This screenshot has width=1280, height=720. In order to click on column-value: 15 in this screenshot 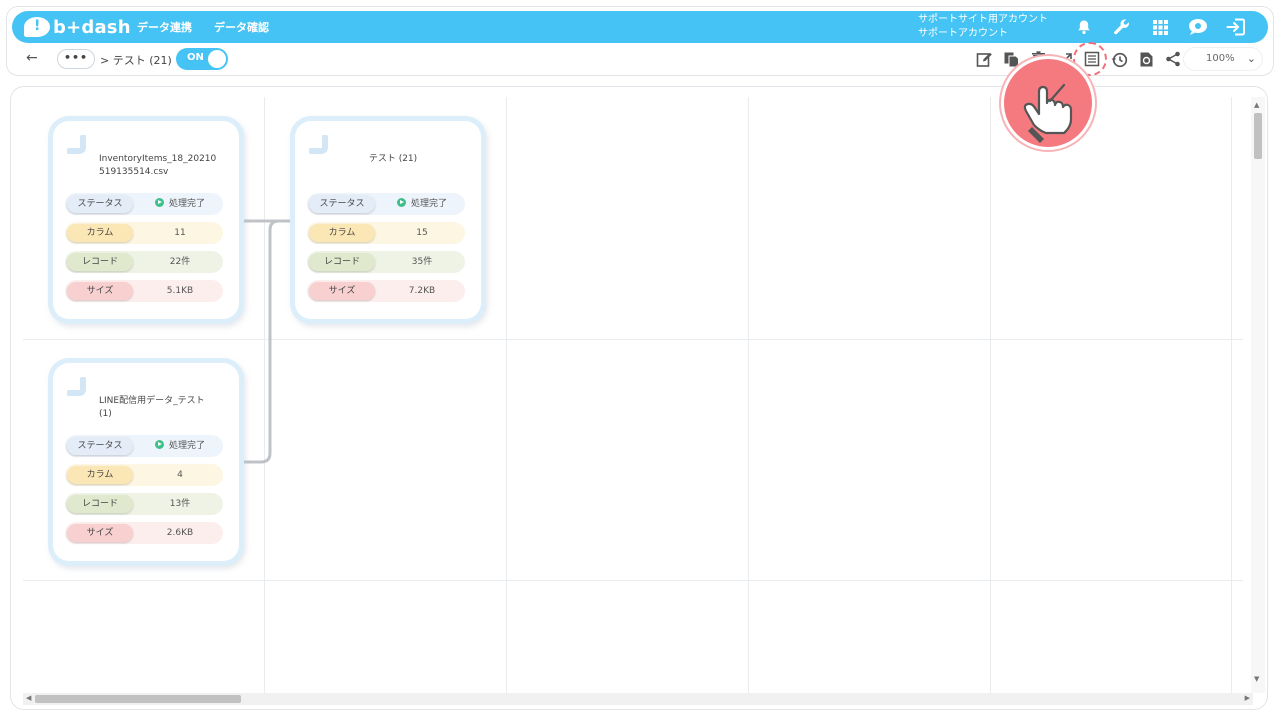, I will do `click(422, 233)`.